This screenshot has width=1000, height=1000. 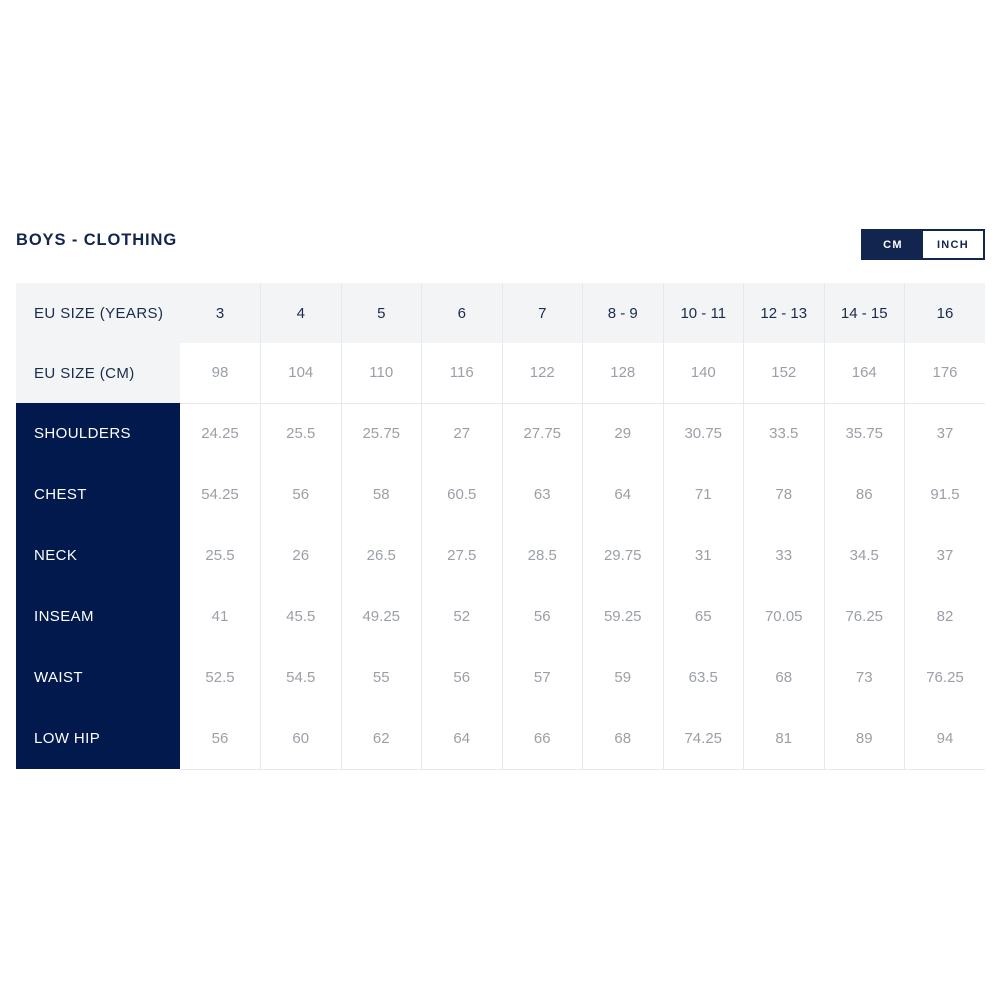 What do you see at coordinates (97, 240) in the screenshot?
I see `page-title: BOYS - CLOTHING` at bounding box center [97, 240].